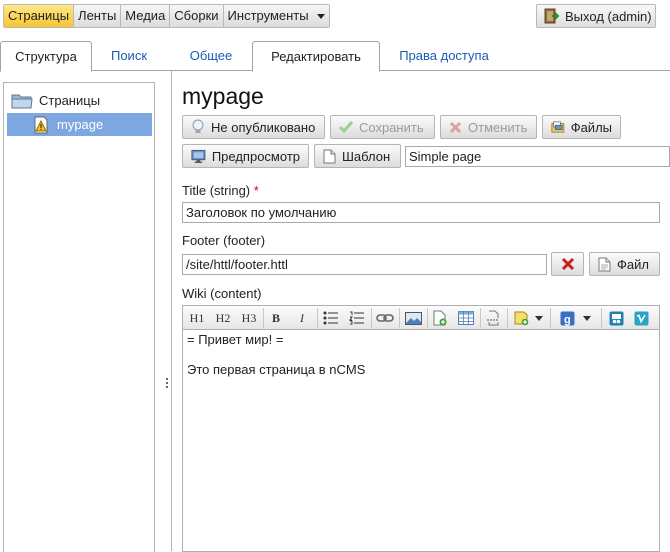 Image resolution: width=670 pixels, height=552 pixels. Describe the element at coordinates (255, 156) in the screenshot. I see `preview-label: Предпросмотр` at that location.